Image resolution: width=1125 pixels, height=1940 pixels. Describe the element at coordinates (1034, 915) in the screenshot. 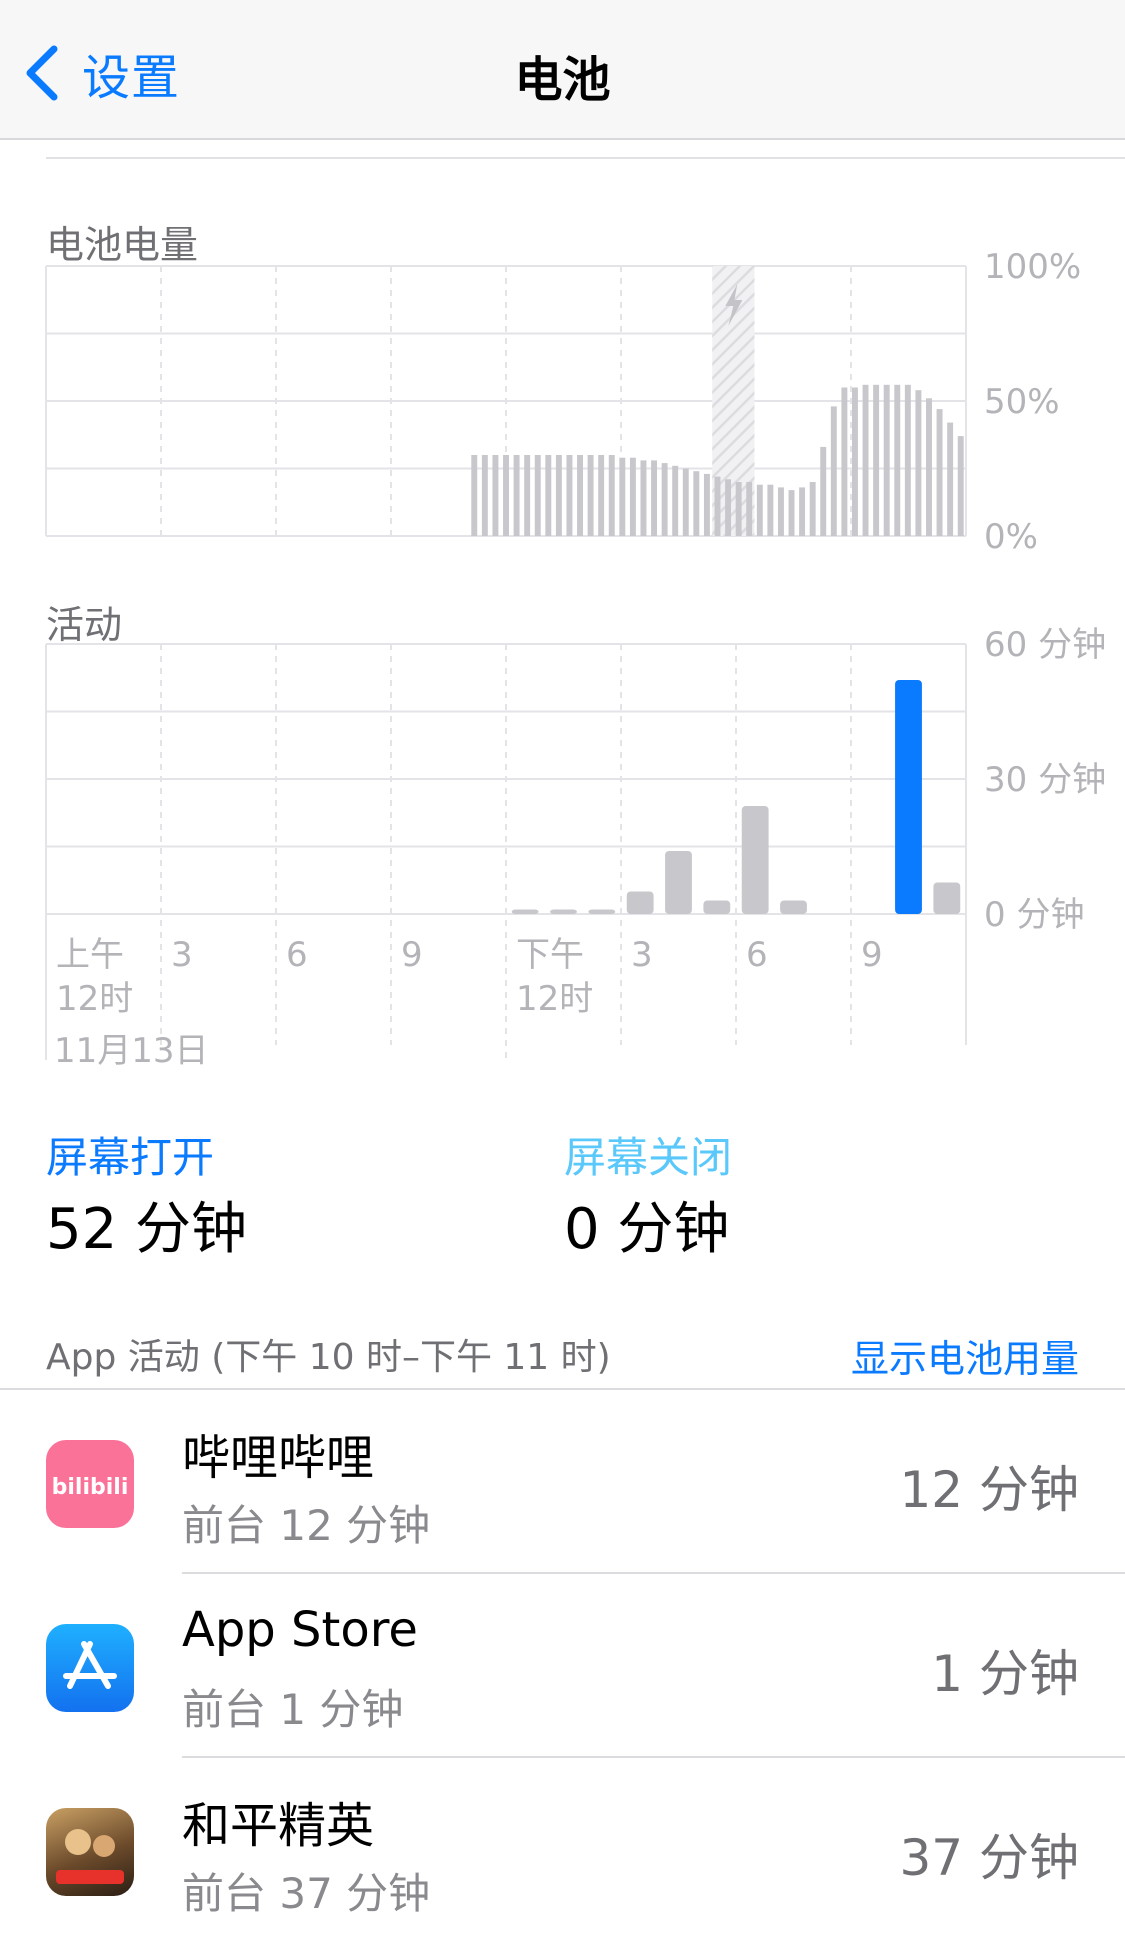

I see `y-tick-label: 0 分钟` at that location.